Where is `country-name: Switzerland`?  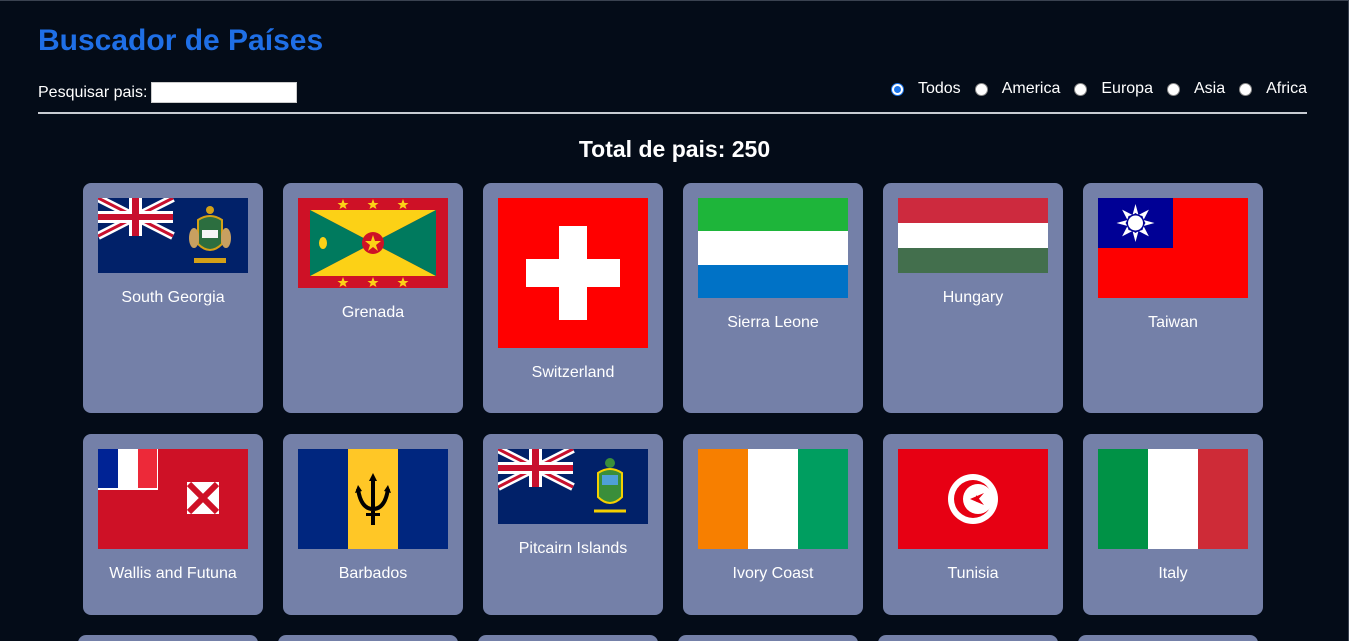 country-name: Switzerland is located at coordinates (573, 372).